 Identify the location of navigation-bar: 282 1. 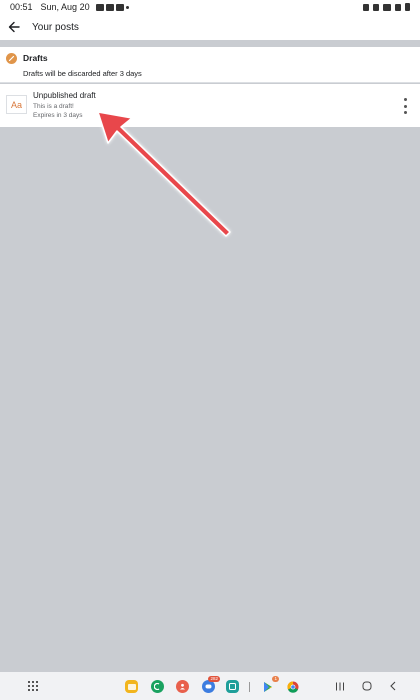
(210, 686).